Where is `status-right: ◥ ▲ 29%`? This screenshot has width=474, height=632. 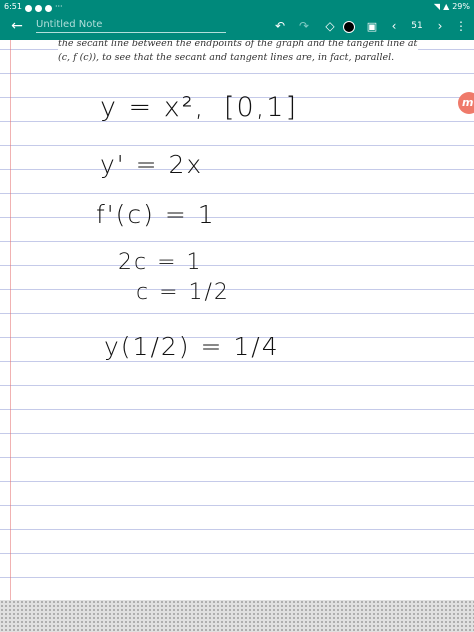
status-right: ◥ ▲ 29% is located at coordinates (452, 6).